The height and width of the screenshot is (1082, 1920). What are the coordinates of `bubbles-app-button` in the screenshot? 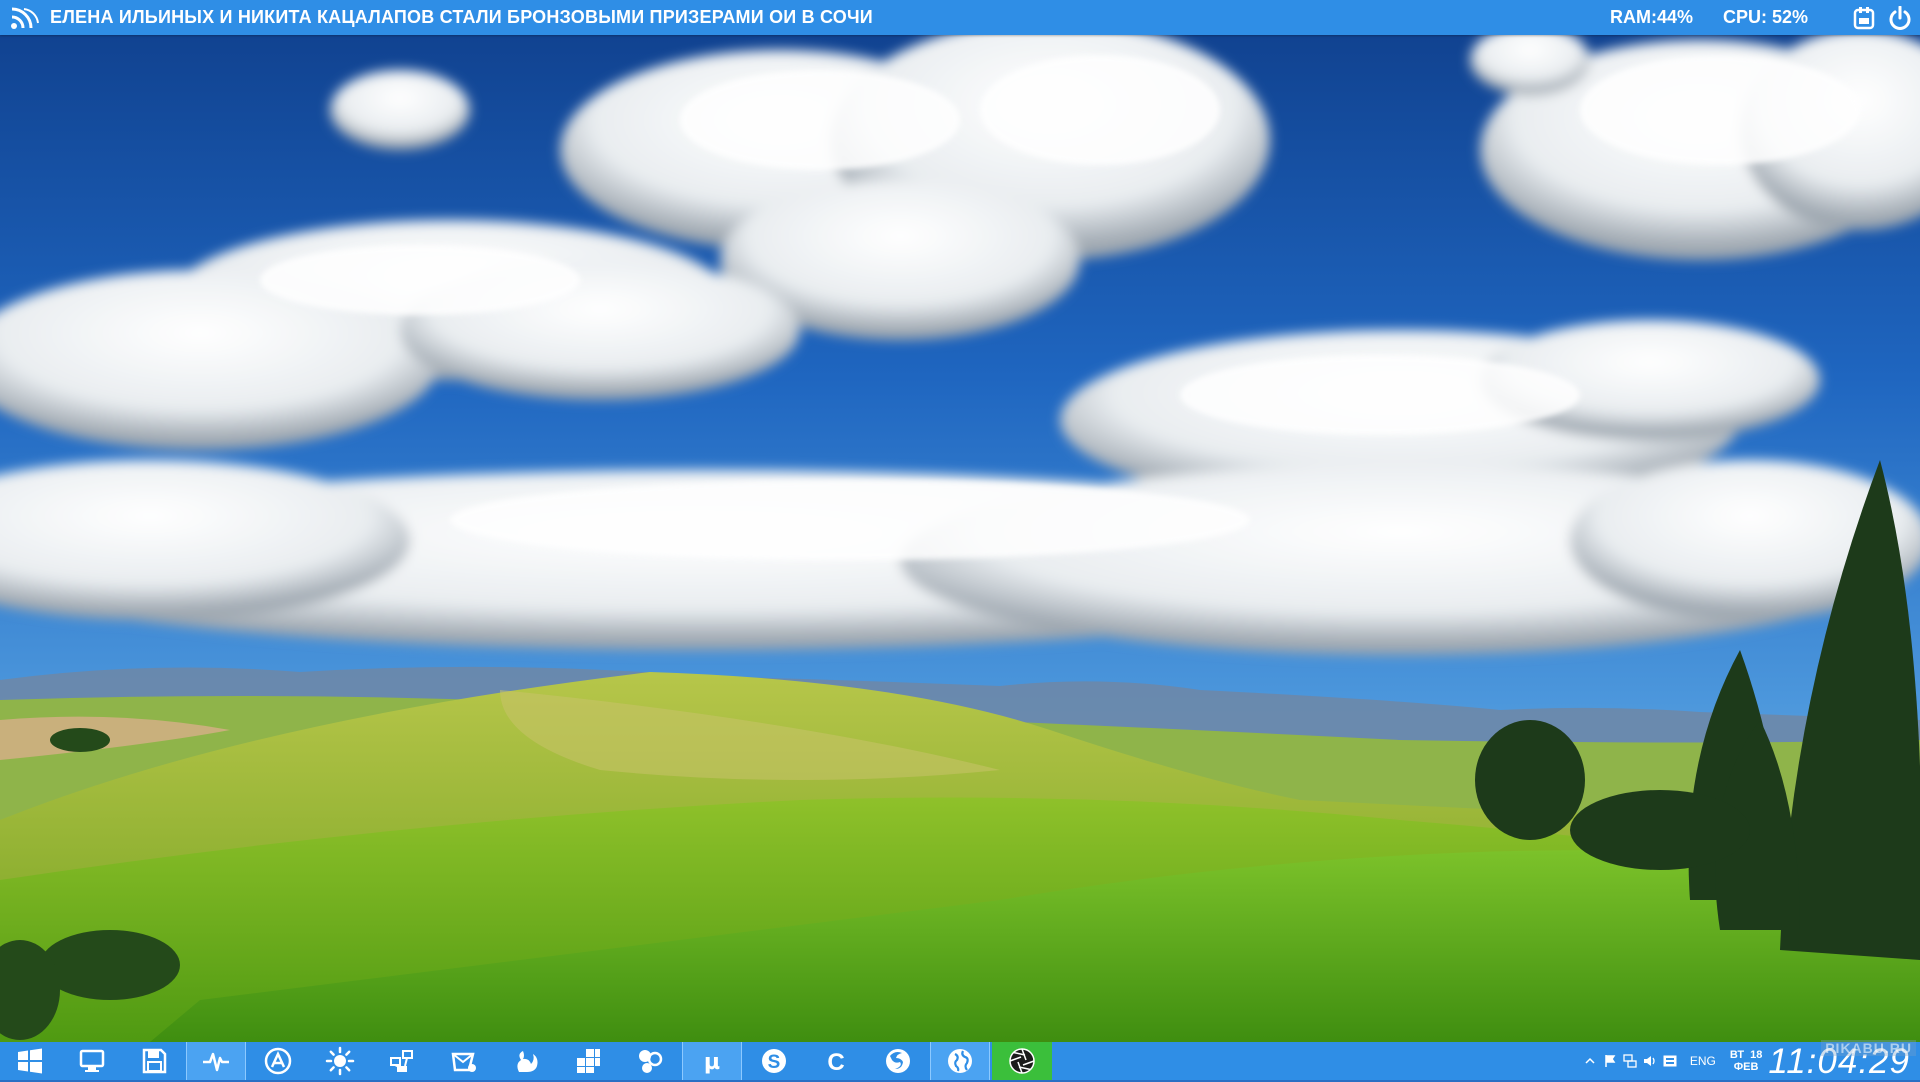 It's located at (650, 1061).